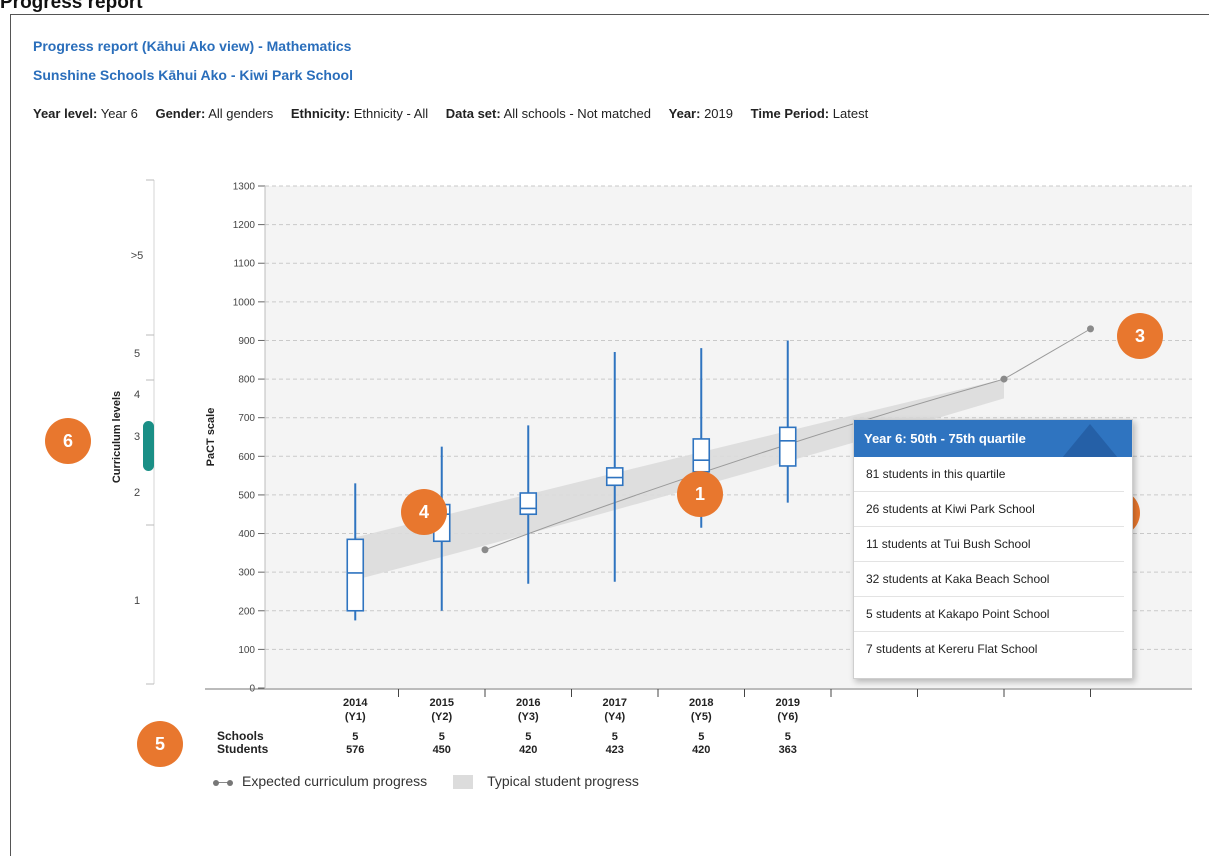  What do you see at coordinates (137, 437) in the screenshot?
I see `curriculum-level-label: 3` at bounding box center [137, 437].